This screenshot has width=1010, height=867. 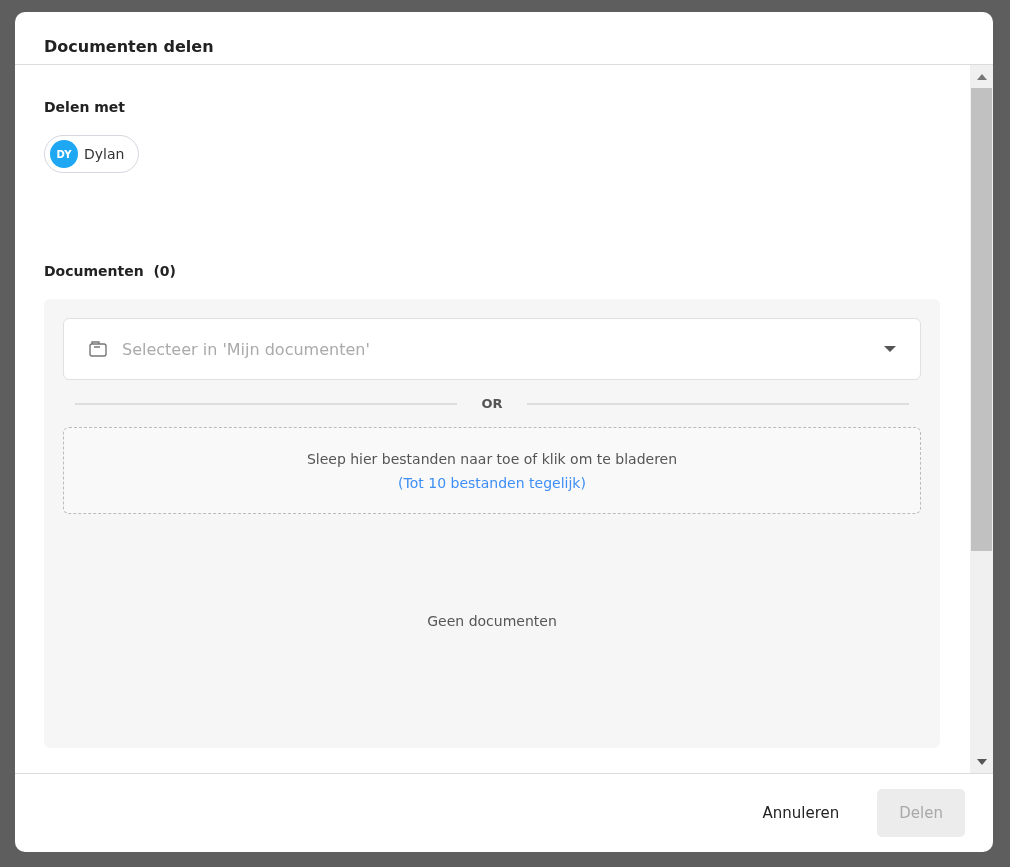 I want to click on folder-icon, so click(x=98, y=349).